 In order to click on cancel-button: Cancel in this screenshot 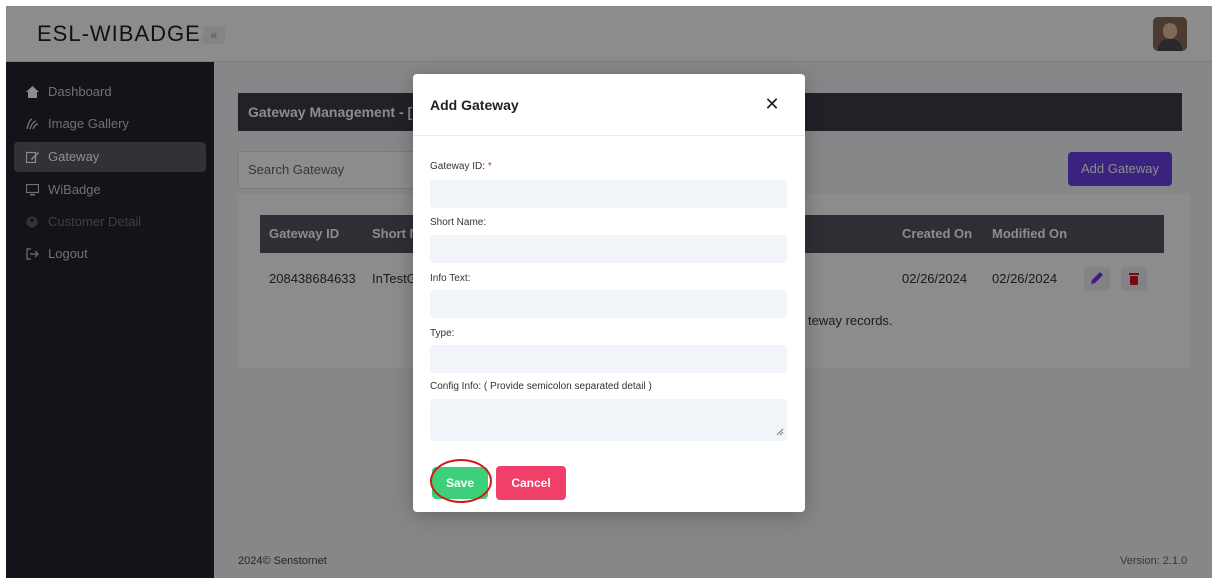, I will do `click(531, 483)`.